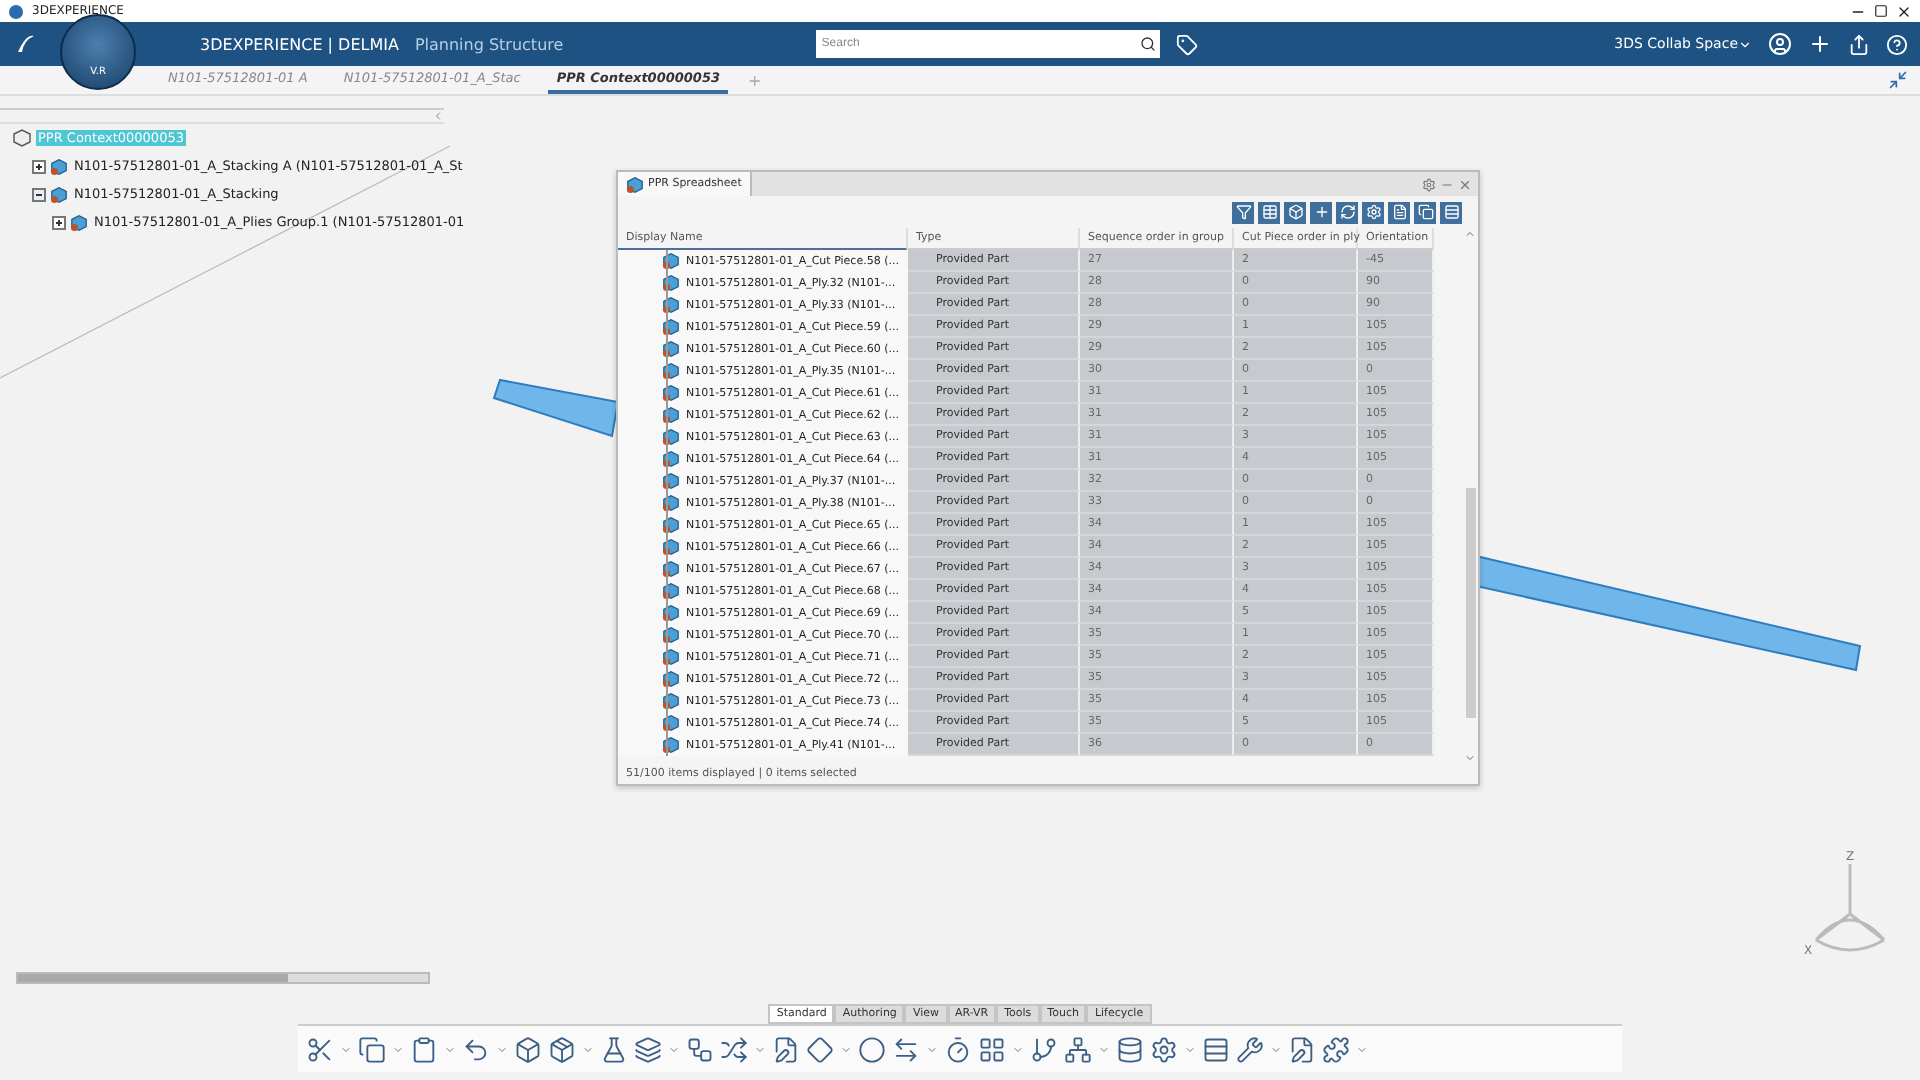 The height and width of the screenshot is (1080, 1920). I want to click on refresh-icon, so click(1347, 212).